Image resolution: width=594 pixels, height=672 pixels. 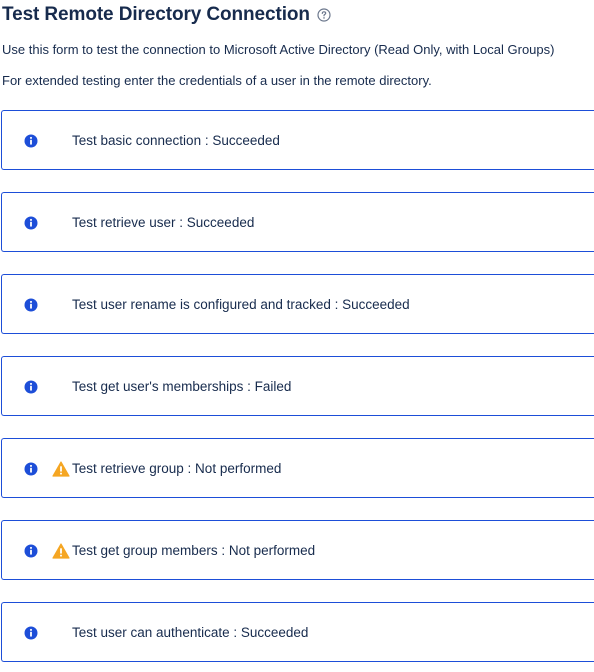 What do you see at coordinates (297, 468) in the screenshot?
I see `result-row-retrieve-group: Test retrieve group : Not performed` at bounding box center [297, 468].